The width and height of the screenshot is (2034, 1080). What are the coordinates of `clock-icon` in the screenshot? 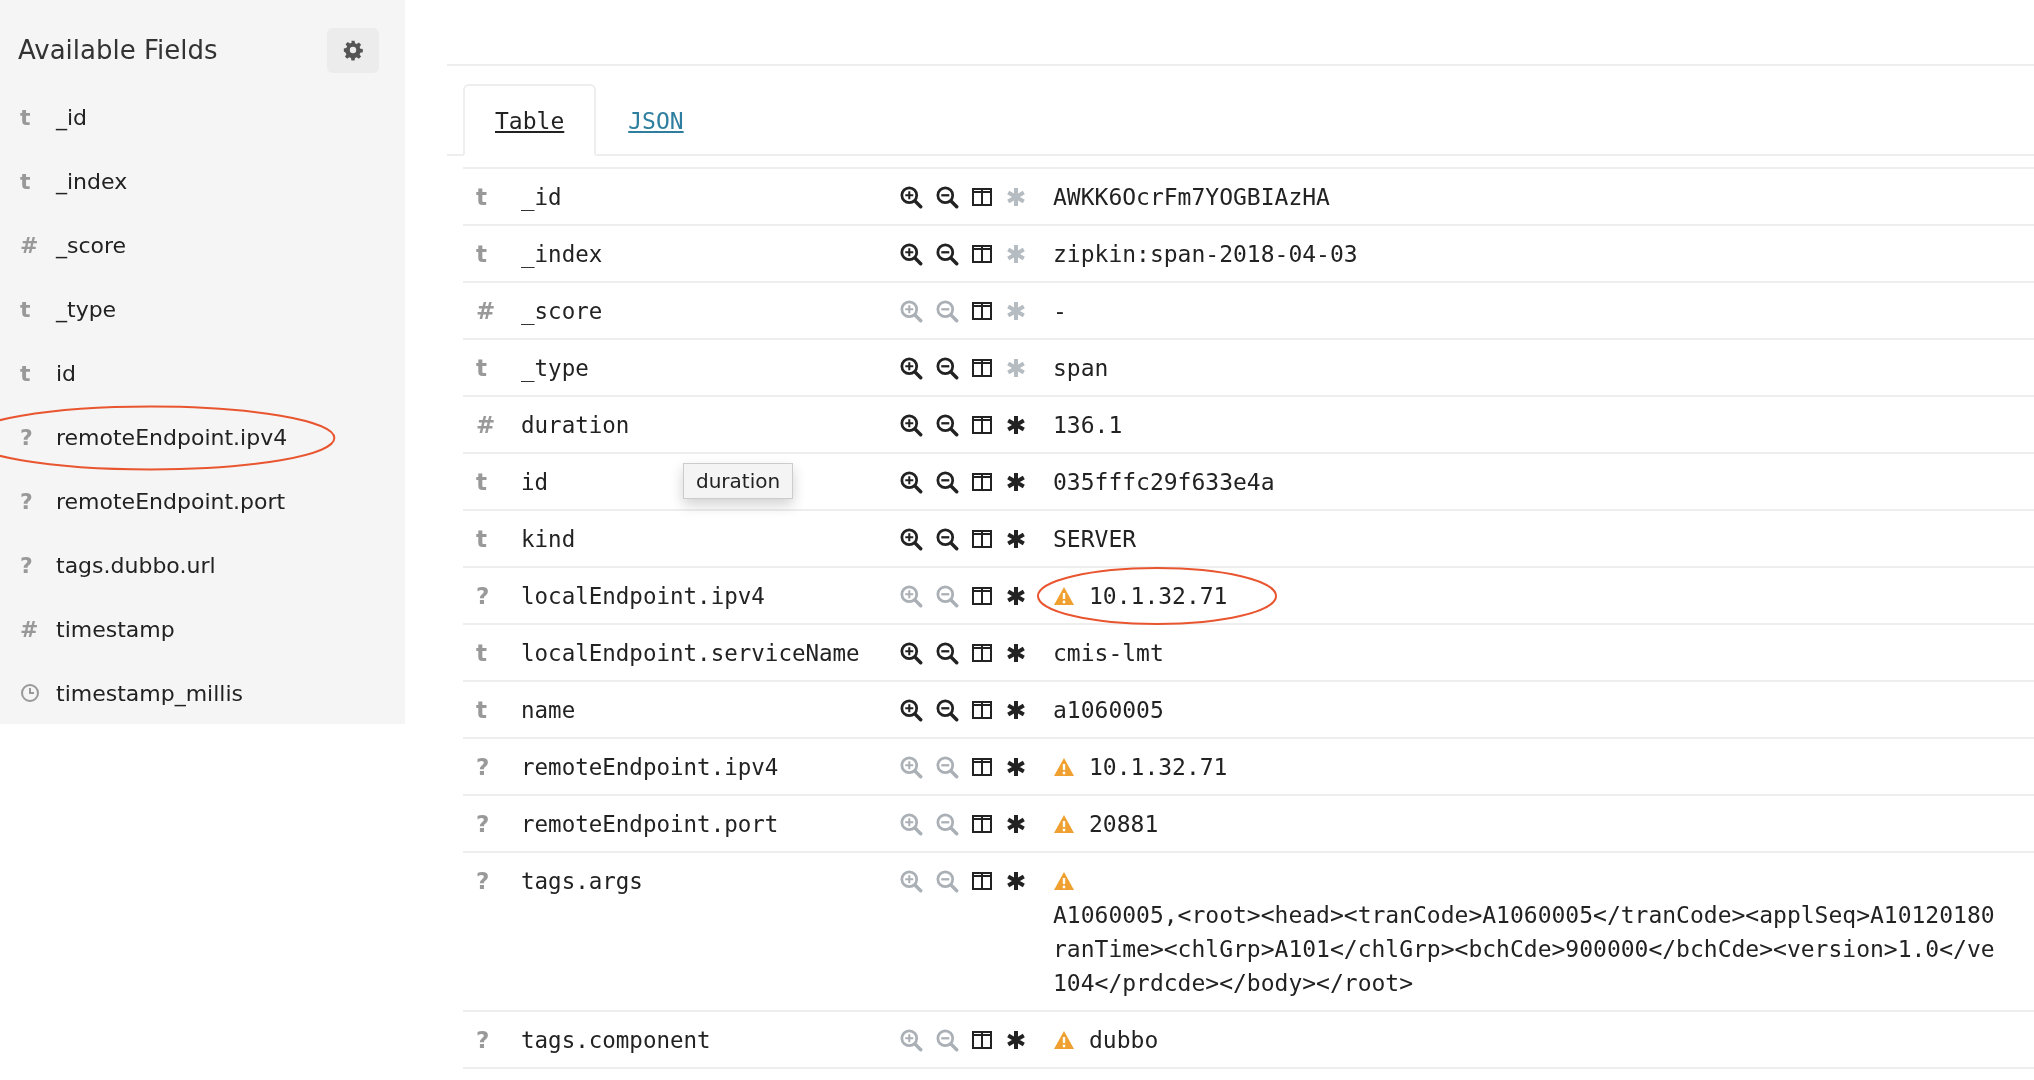 It's located at (30, 693).